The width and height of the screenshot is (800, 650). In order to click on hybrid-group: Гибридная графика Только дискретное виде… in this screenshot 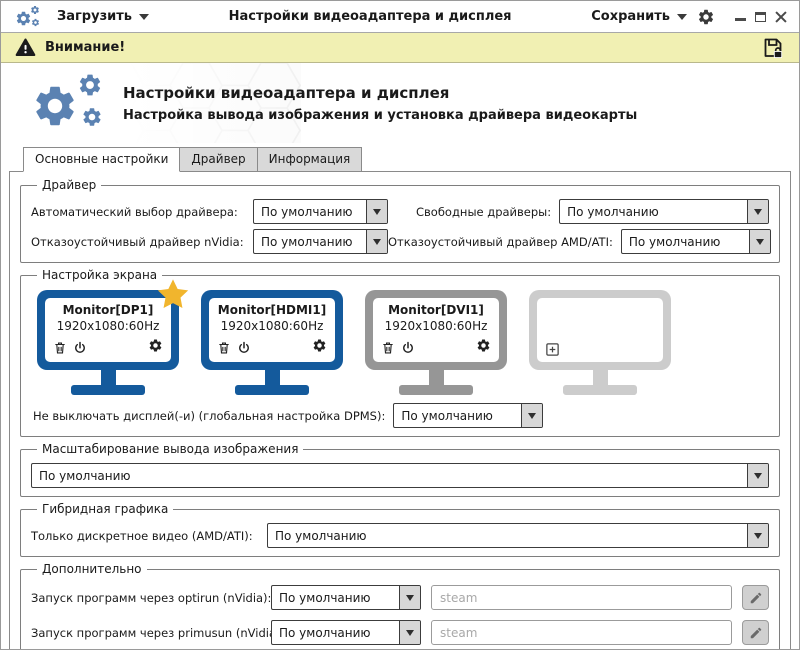, I will do `click(400, 529)`.